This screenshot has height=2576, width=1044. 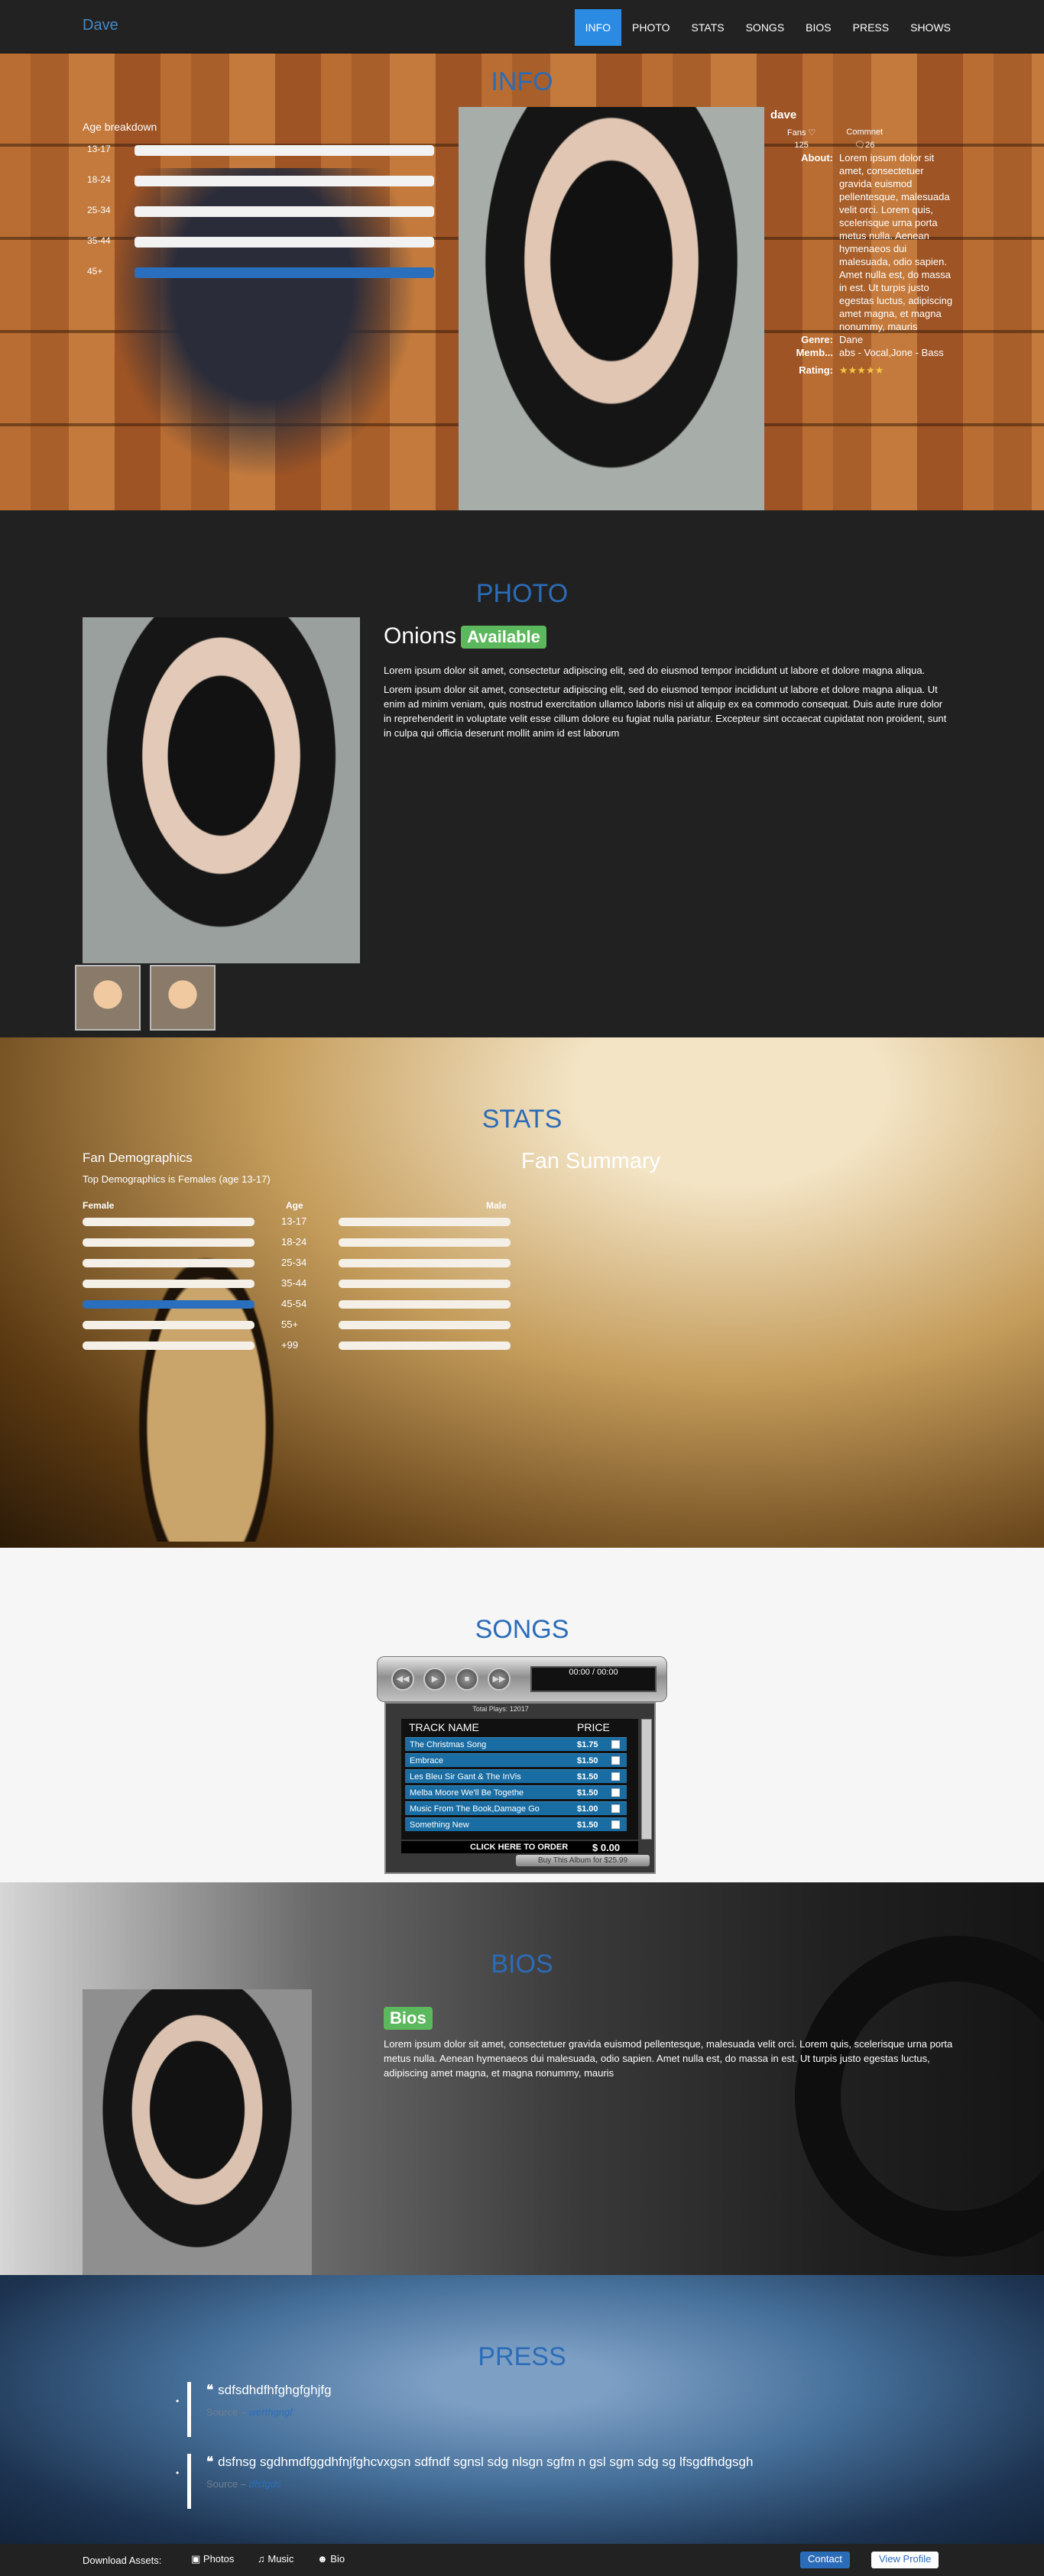 What do you see at coordinates (294, 1242) in the screenshot?
I see `age-label: 18-24` at bounding box center [294, 1242].